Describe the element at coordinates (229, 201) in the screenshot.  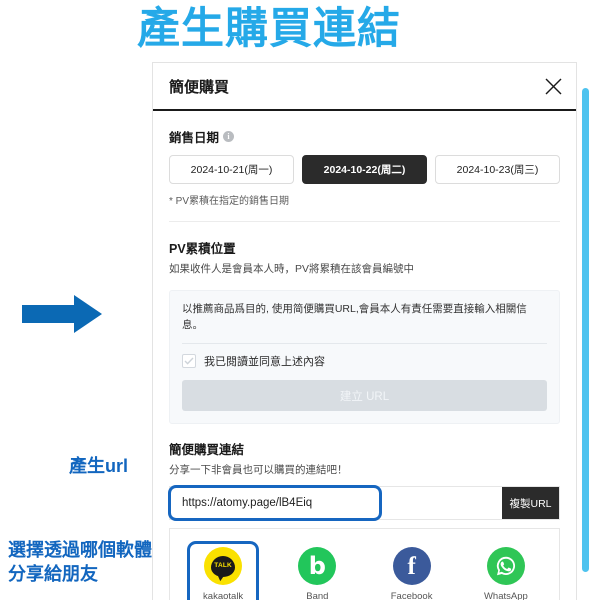
I see `sales-date-note: * PV累積在指定的銷售日期` at that location.